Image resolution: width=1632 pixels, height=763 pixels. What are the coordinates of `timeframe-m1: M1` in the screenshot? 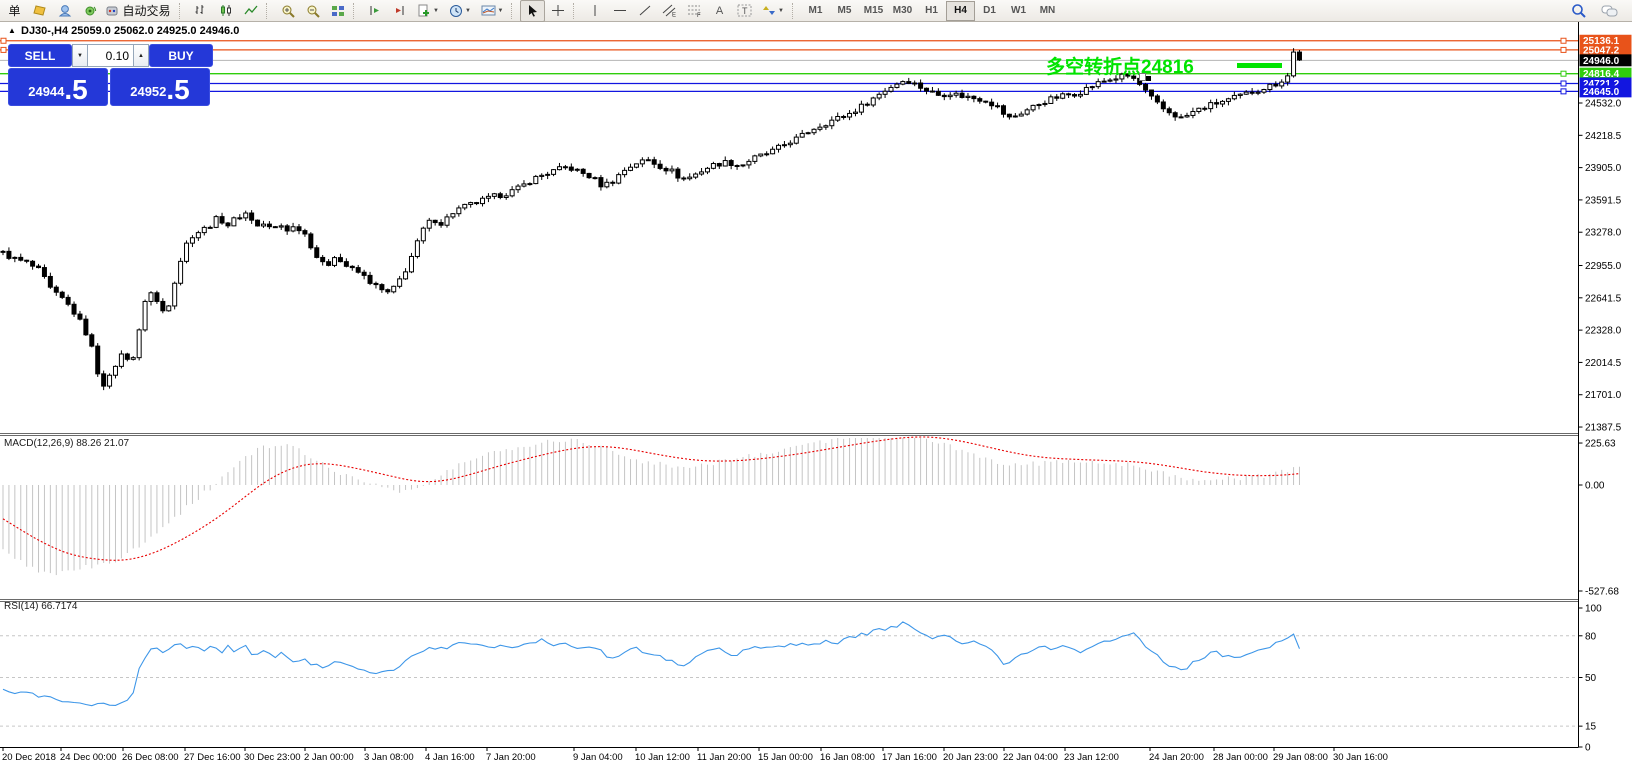 It's located at (815, 11).